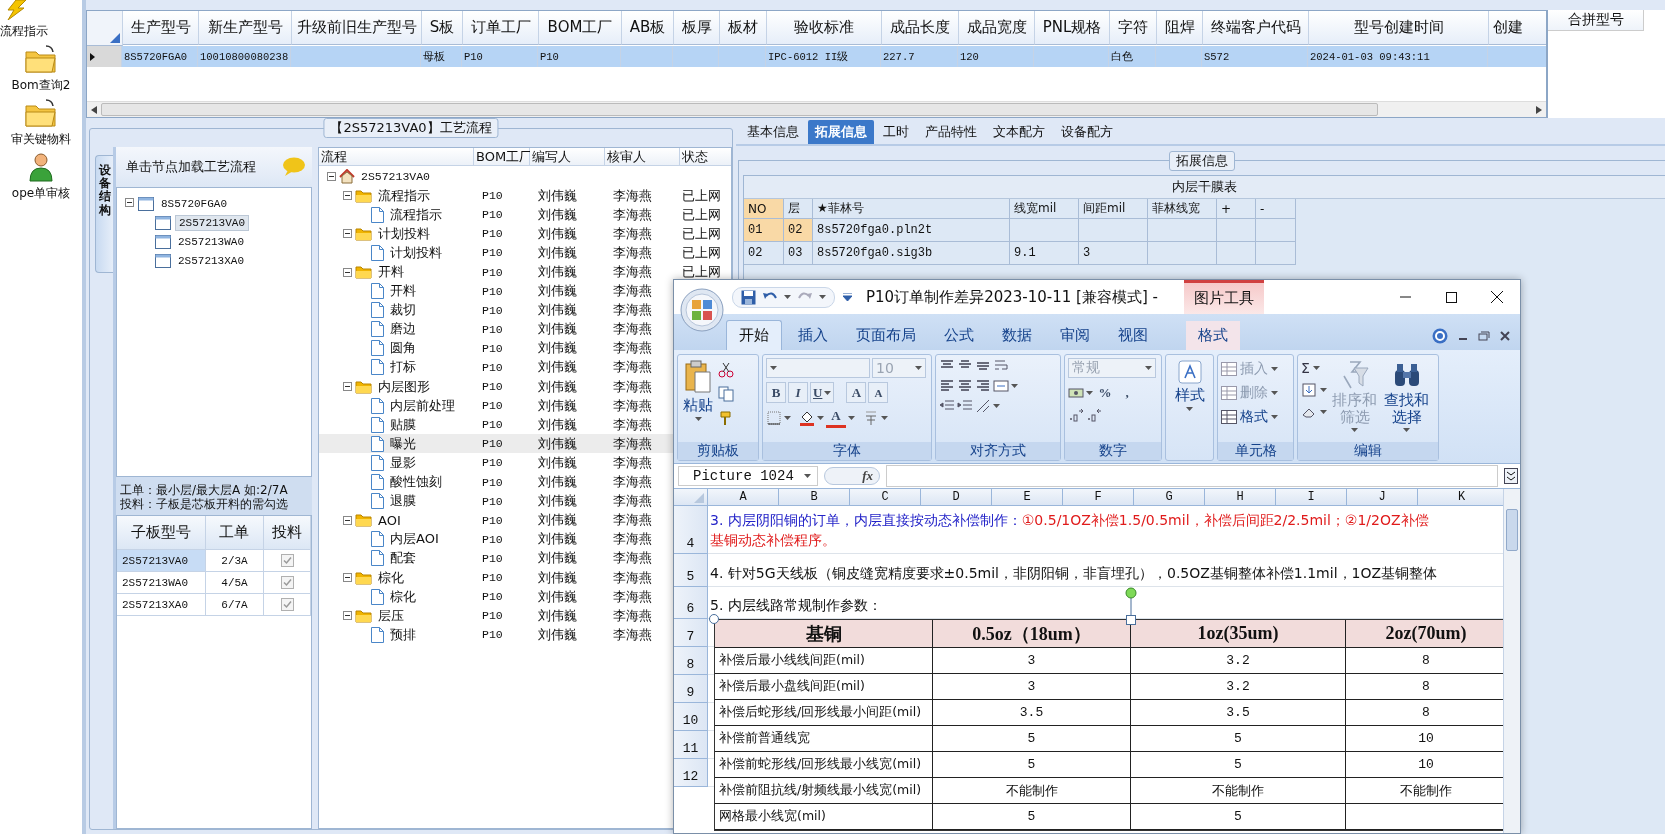 The image size is (1665, 834). I want to click on column-header: 合拼型号, so click(1596, 20).